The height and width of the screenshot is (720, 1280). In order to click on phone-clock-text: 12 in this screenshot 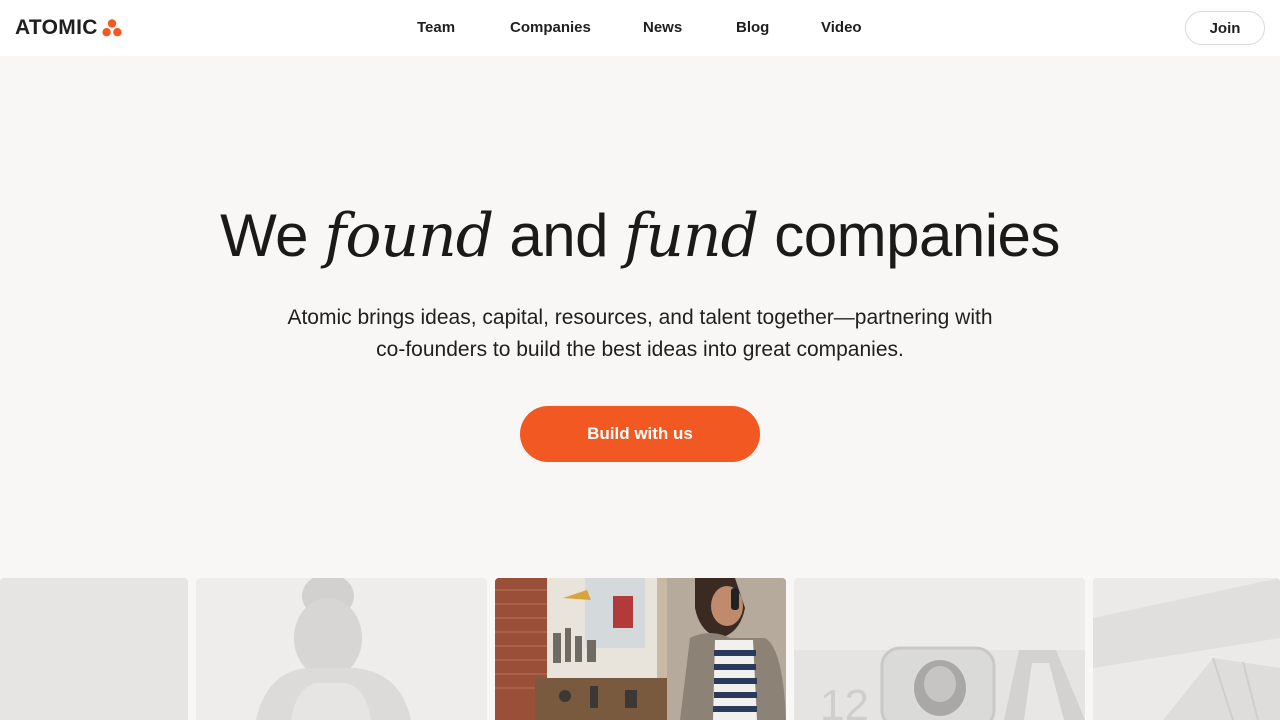, I will do `click(844, 700)`.